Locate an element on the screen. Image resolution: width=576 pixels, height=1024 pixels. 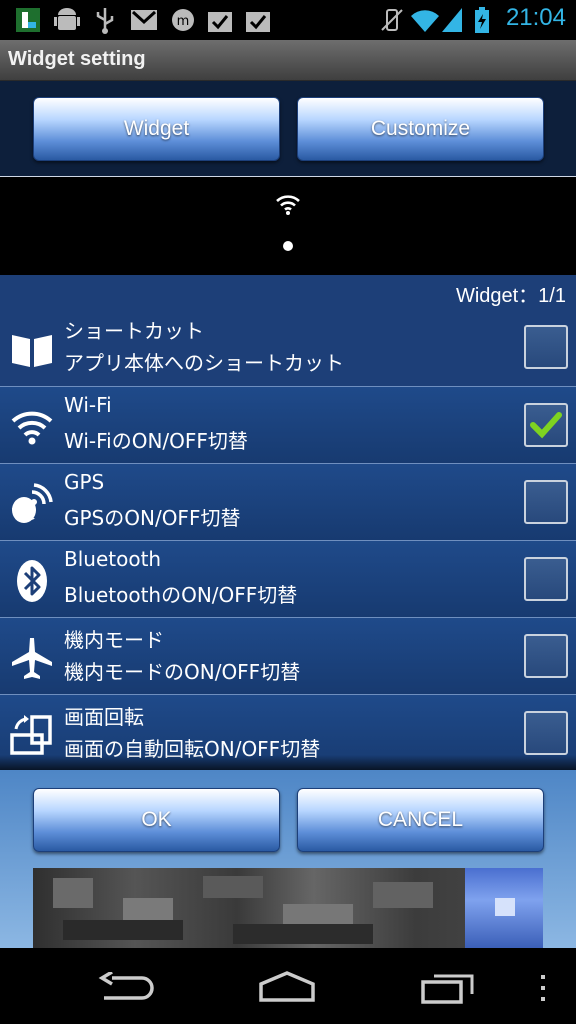
wifi-icon is located at coordinates (32, 428).